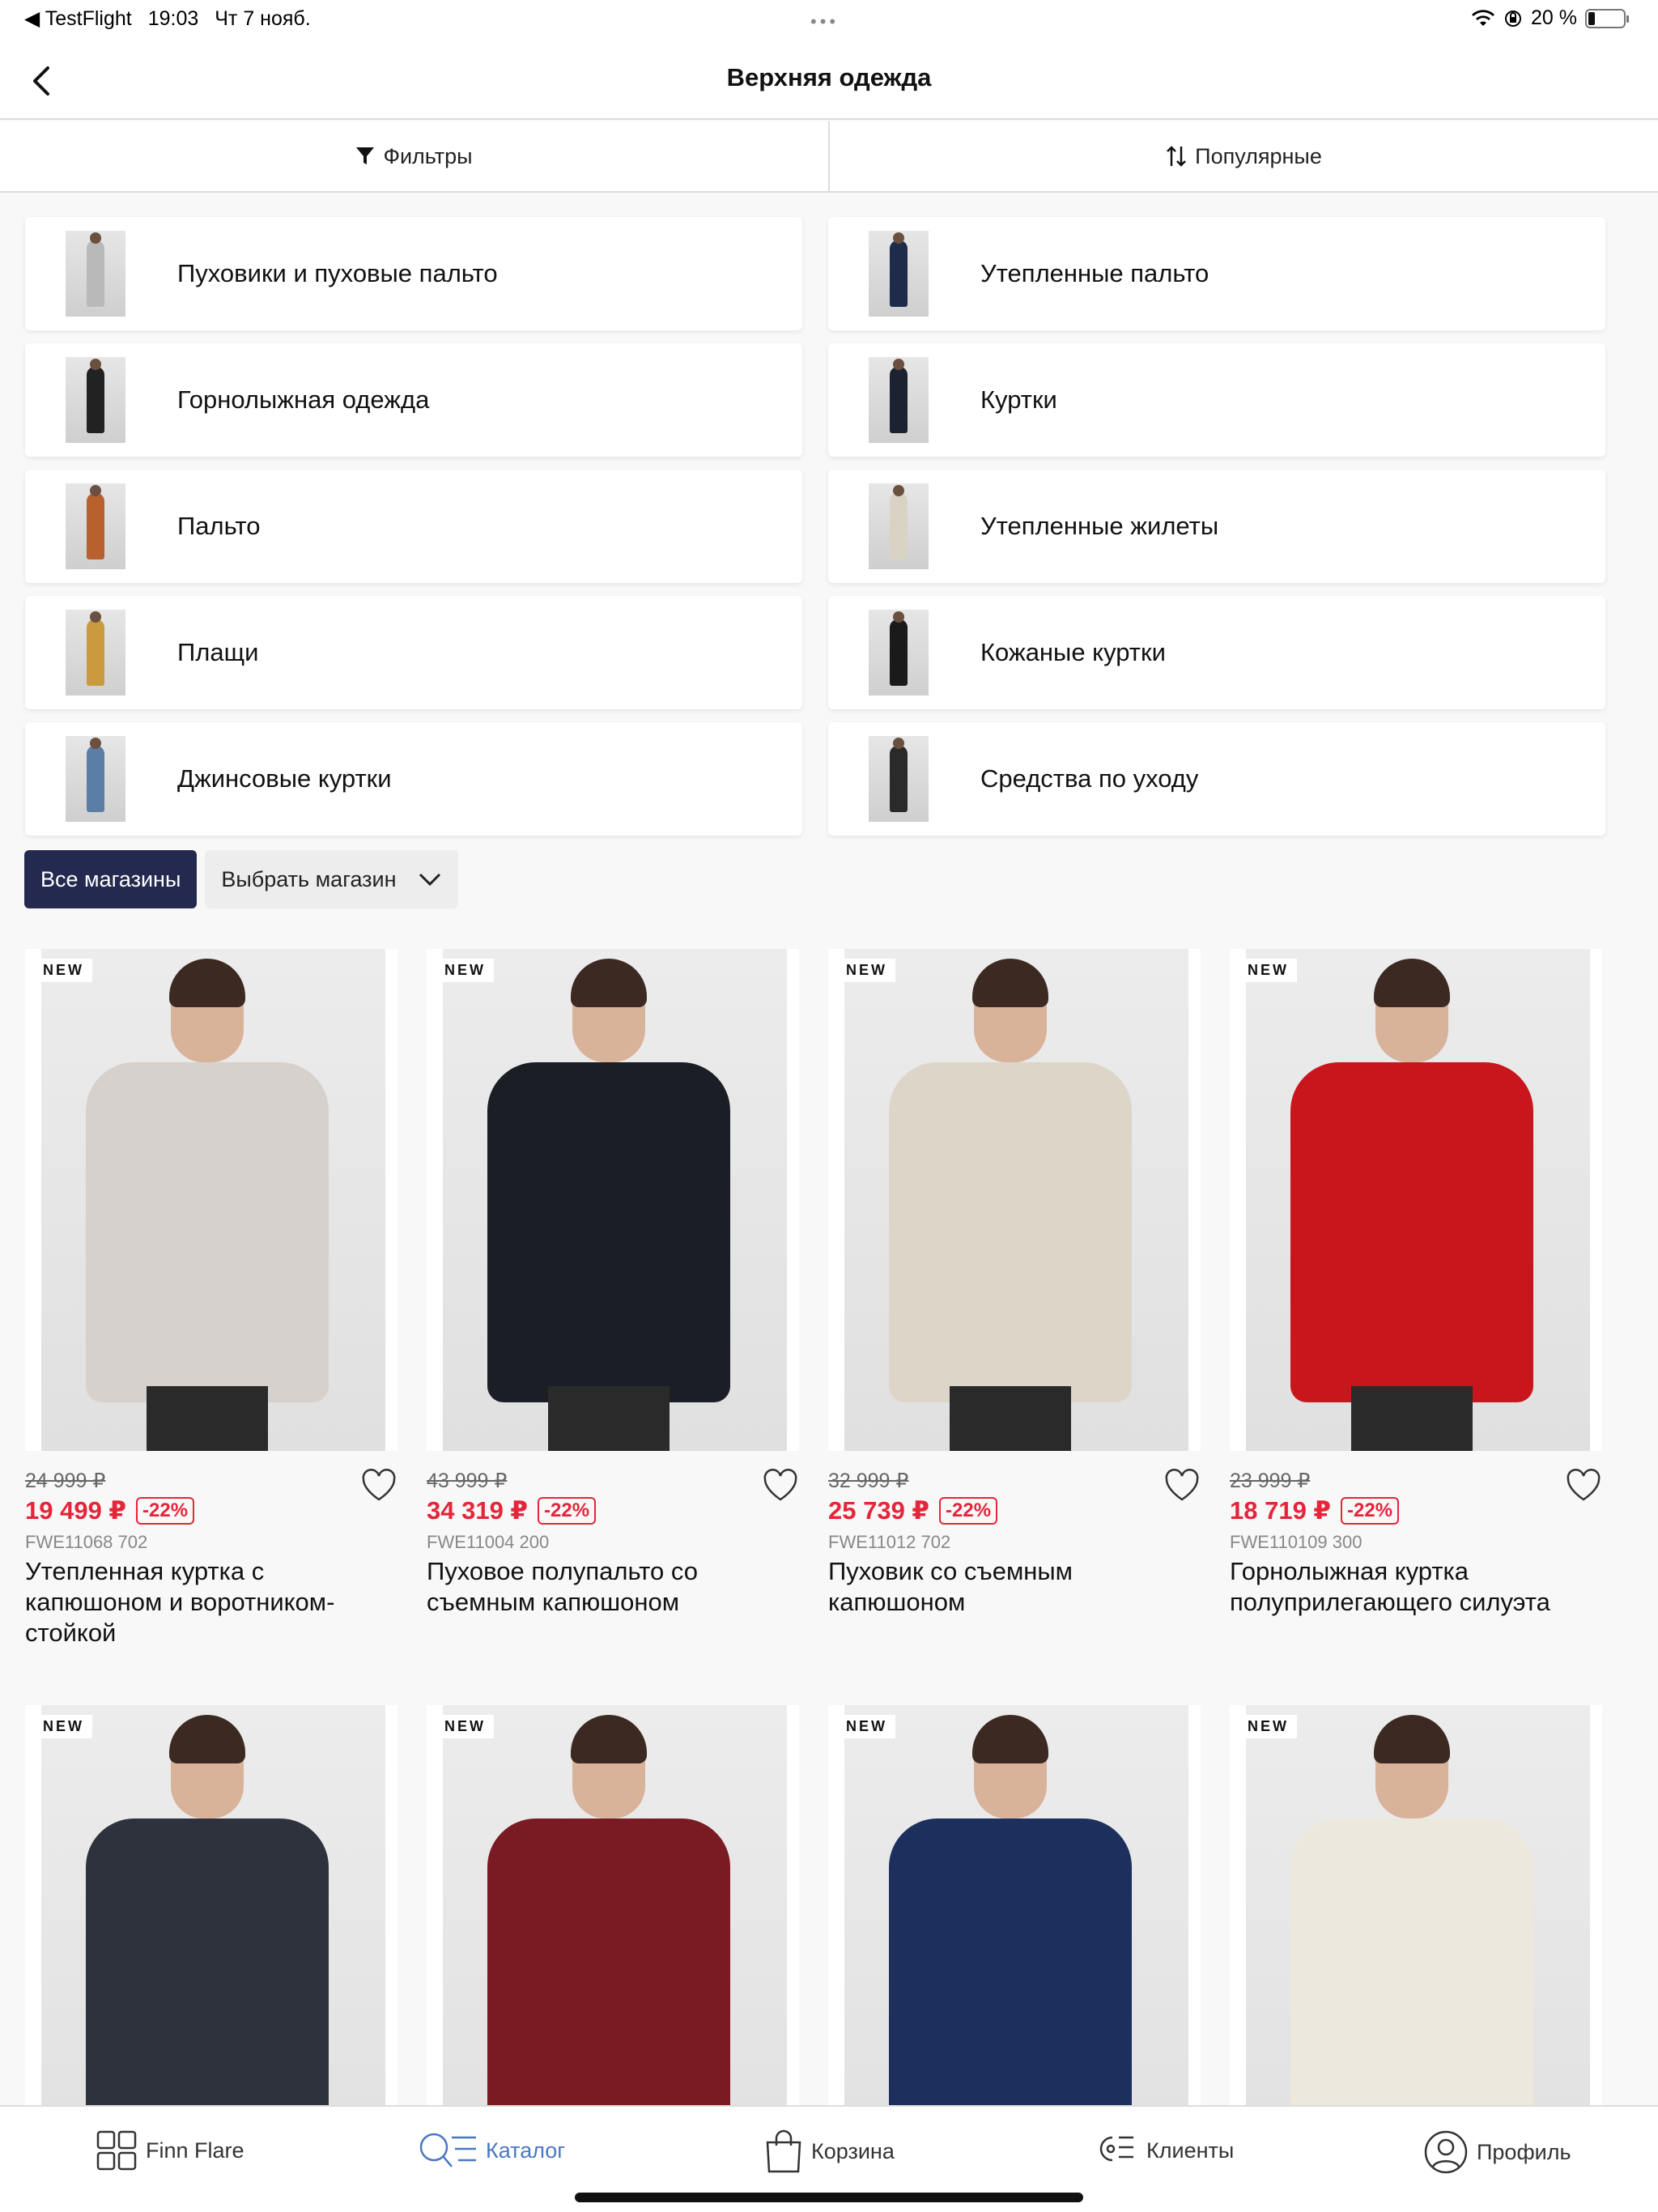 This screenshot has height=2212, width=1658. I want to click on category-item: Плащи, so click(413, 653).